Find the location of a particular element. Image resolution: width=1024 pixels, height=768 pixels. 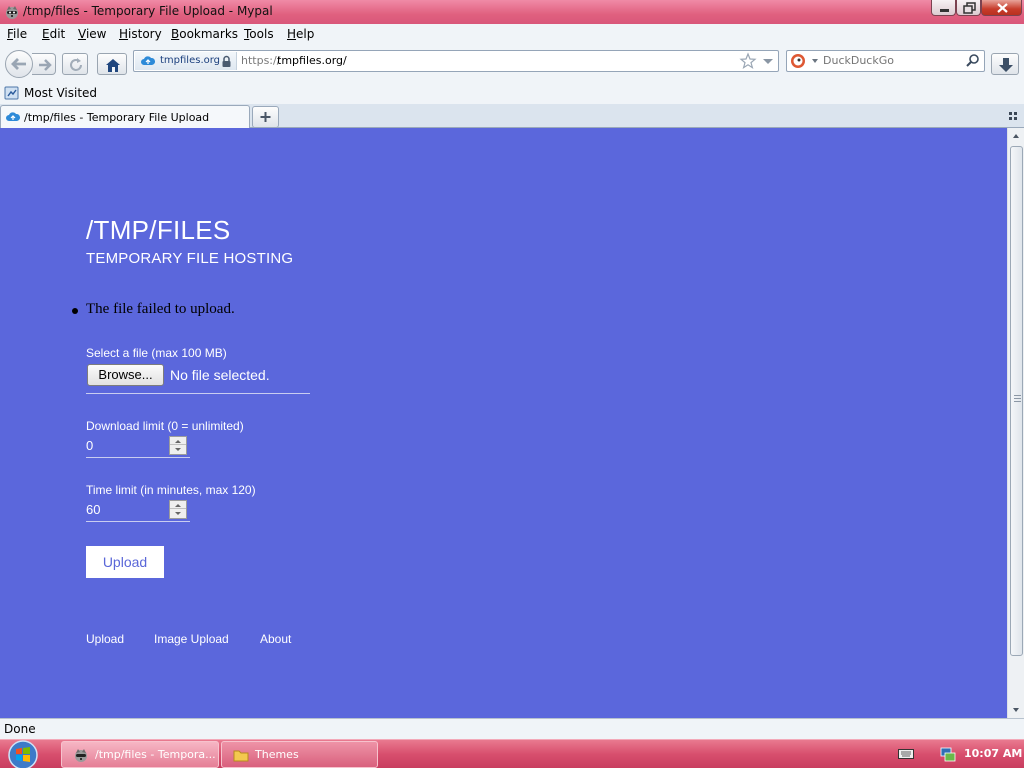

restore-icon is located at coordinates (969, 8).